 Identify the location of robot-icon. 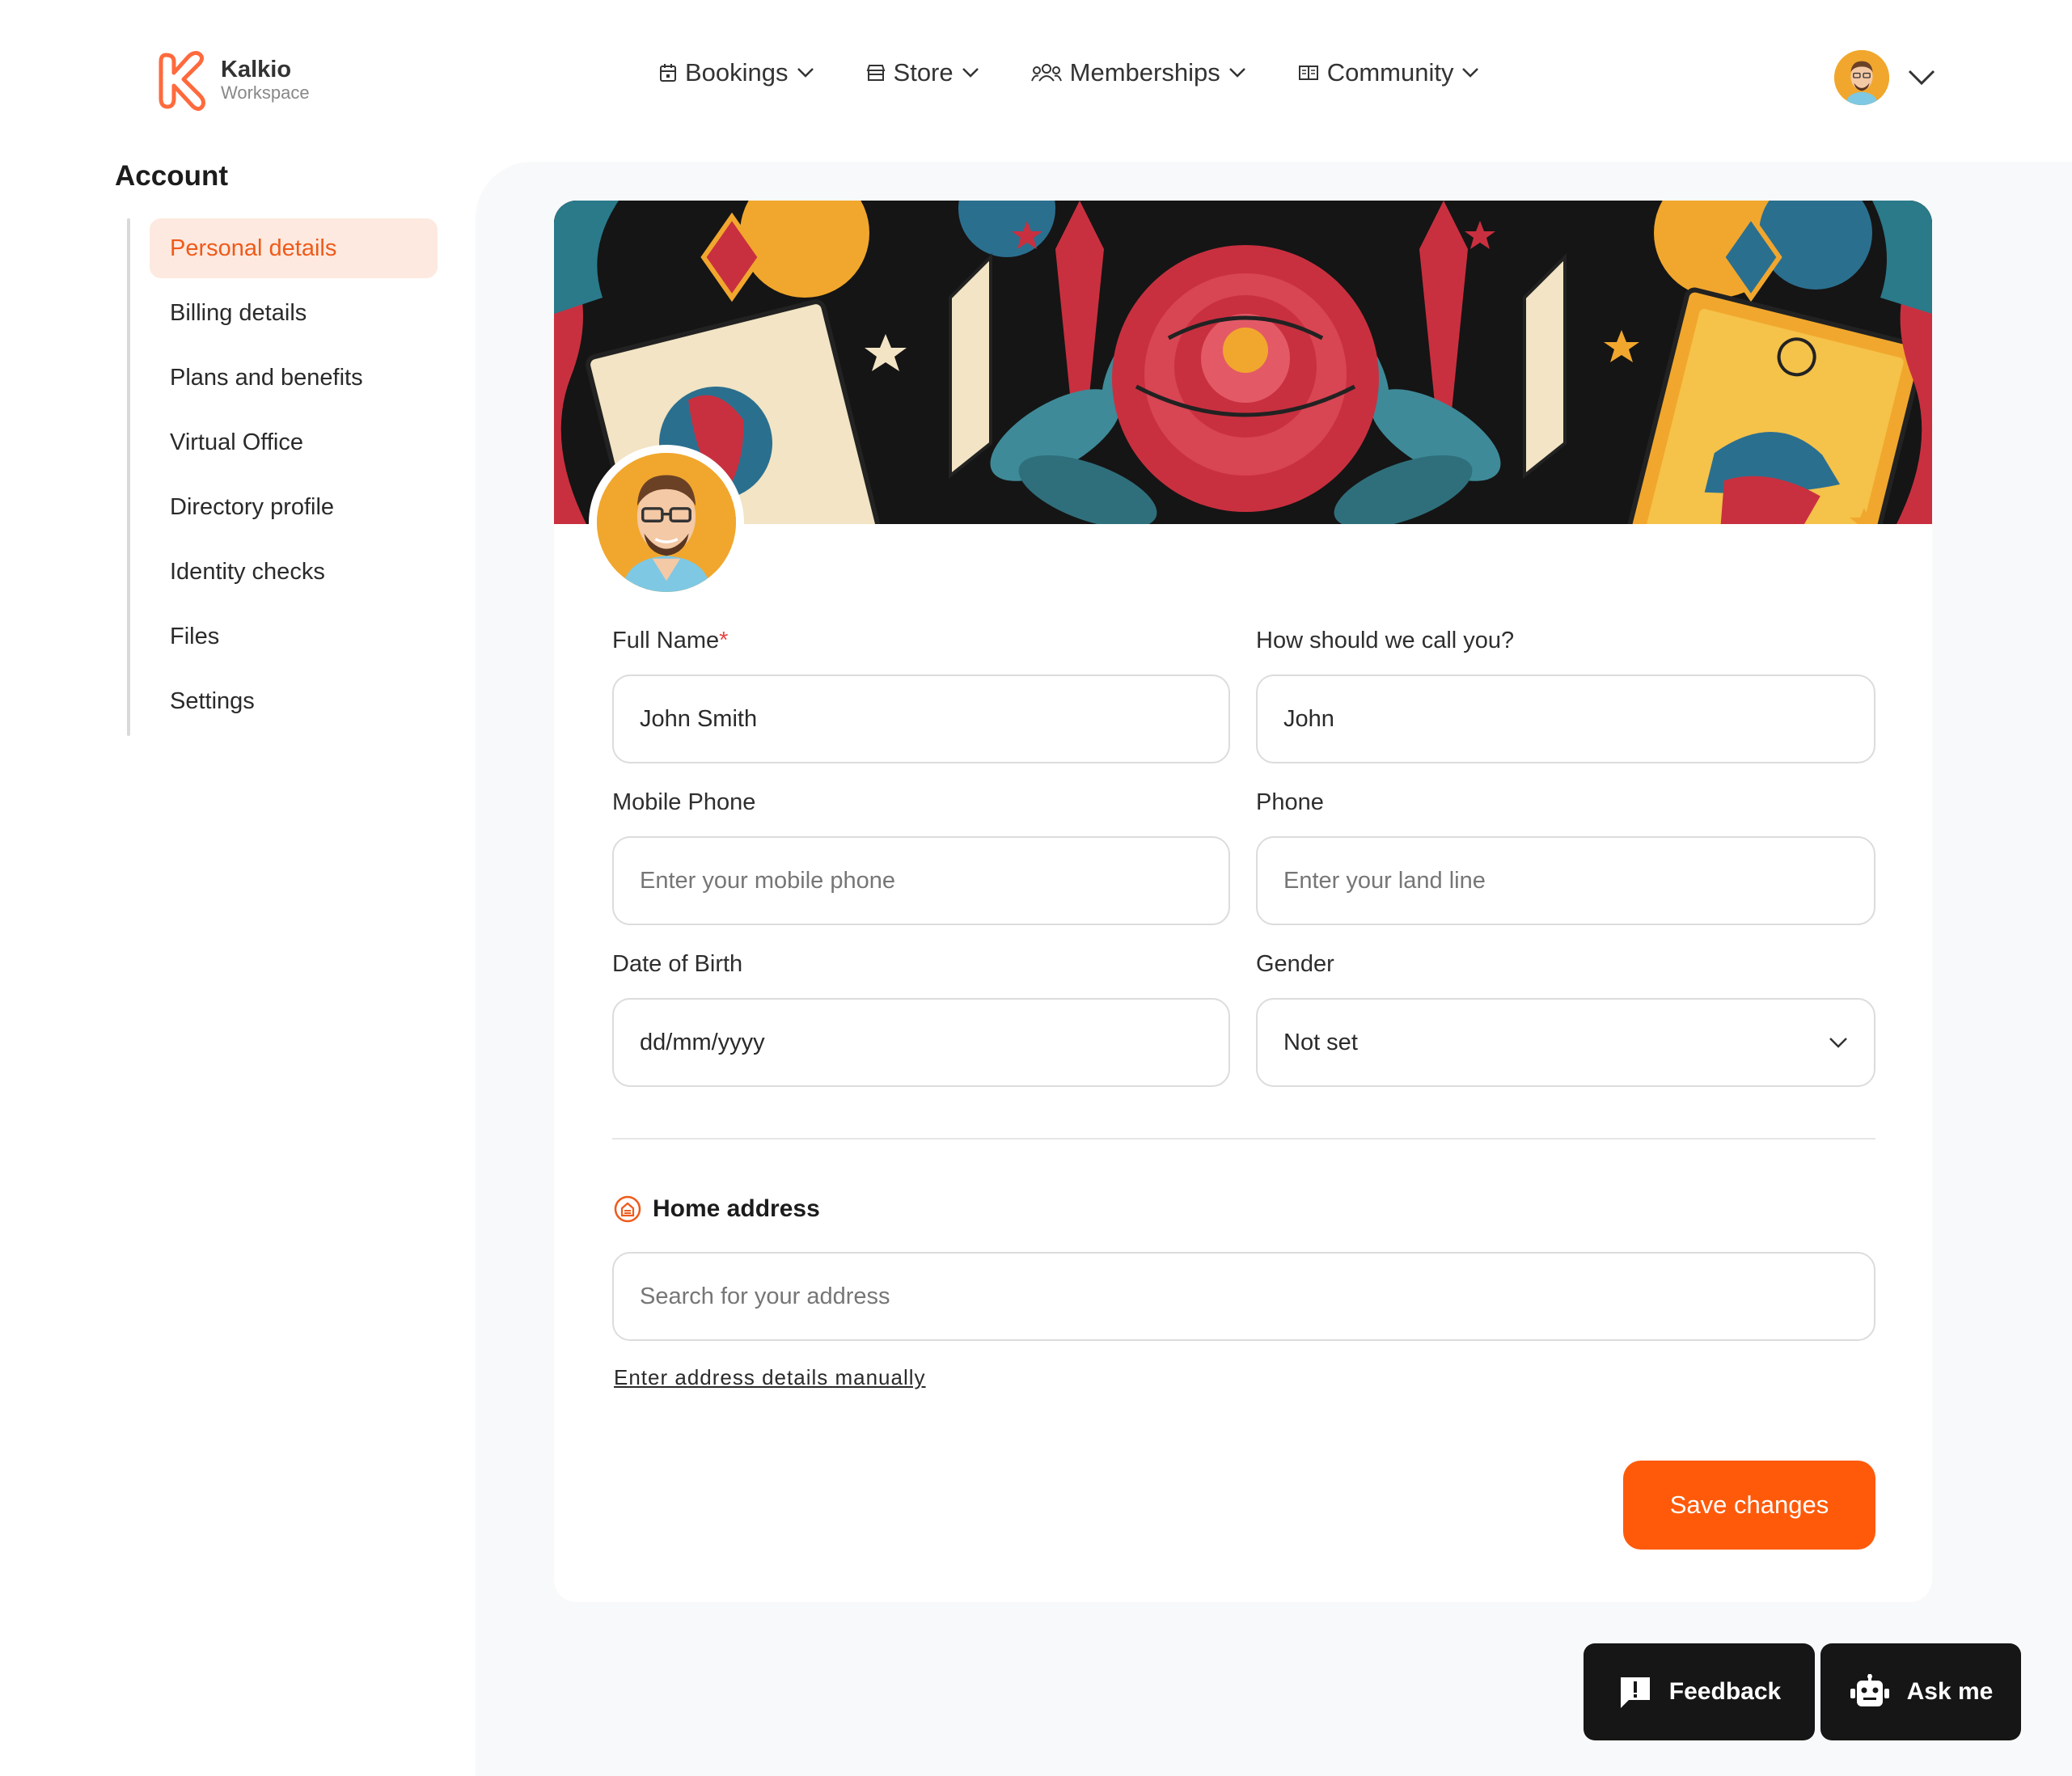
(1869, 1690).